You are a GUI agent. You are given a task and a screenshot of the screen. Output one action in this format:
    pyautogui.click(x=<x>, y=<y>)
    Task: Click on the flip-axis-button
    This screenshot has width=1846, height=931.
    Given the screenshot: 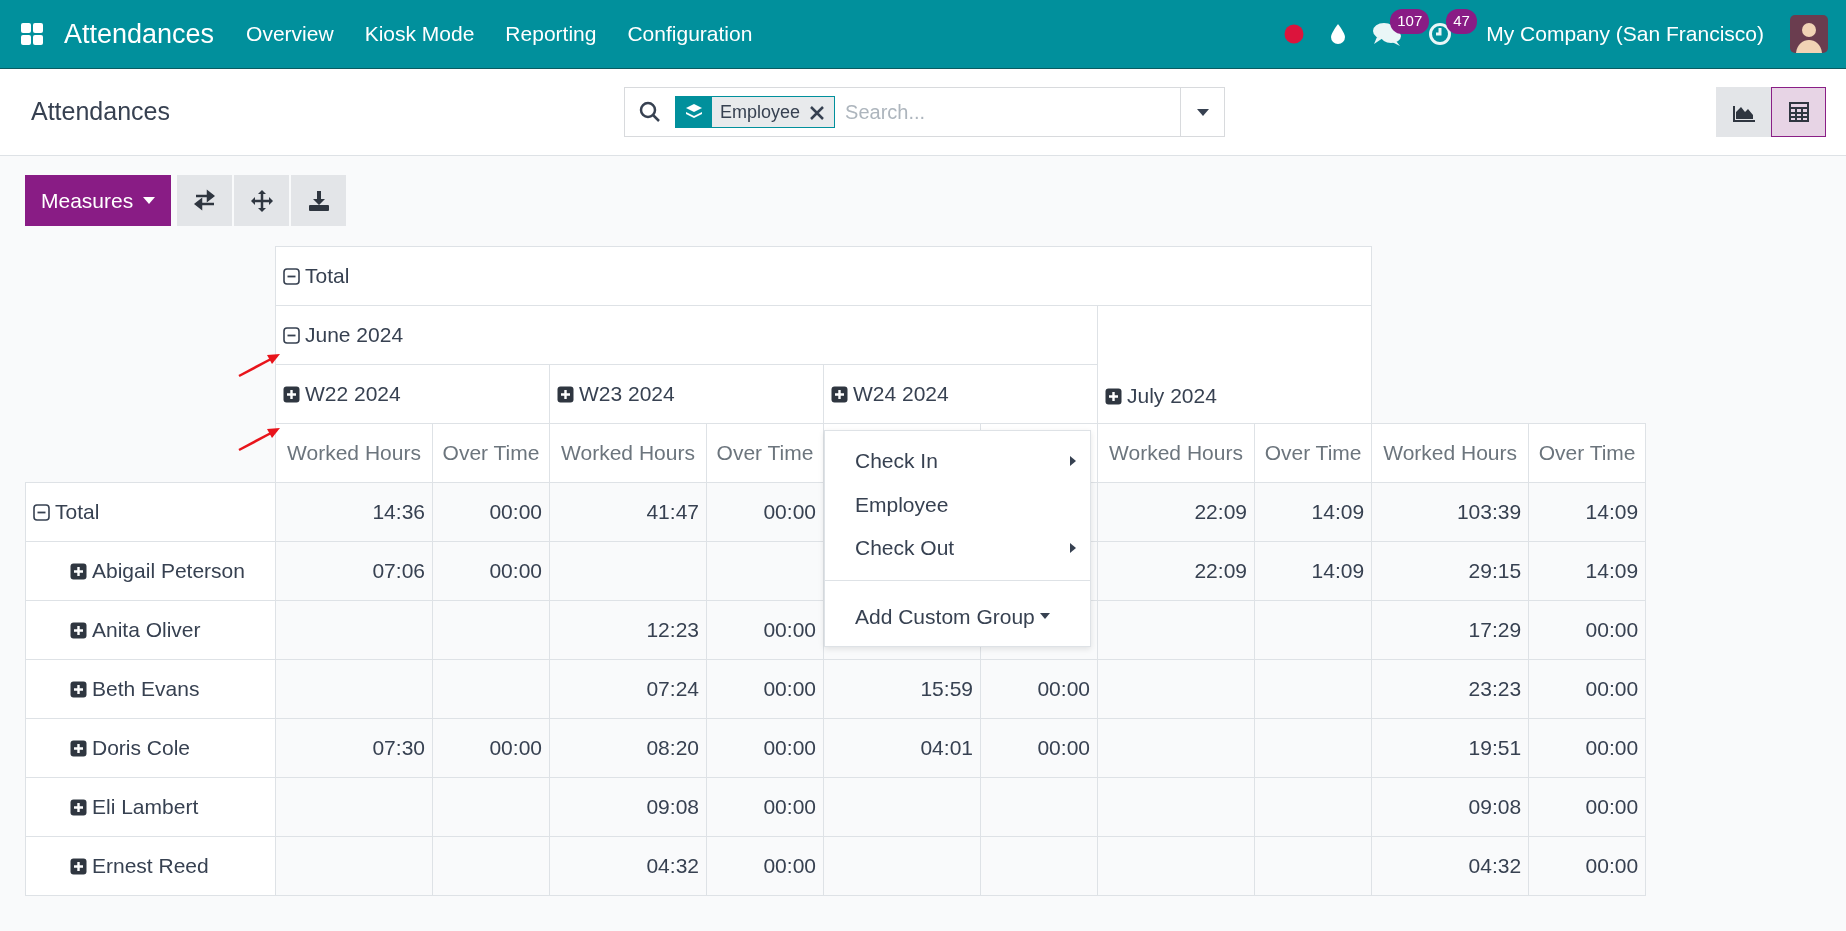 What is the action you would take?
    pyautogui.click(x=205, y=200)
    